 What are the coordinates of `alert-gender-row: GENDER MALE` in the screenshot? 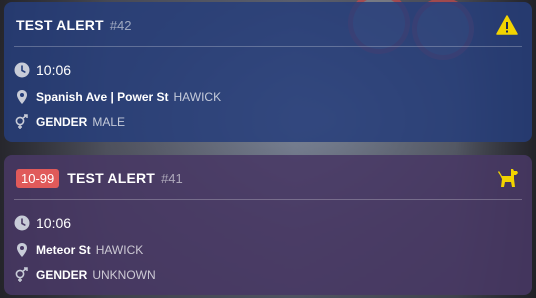 It's located at (69, 122).